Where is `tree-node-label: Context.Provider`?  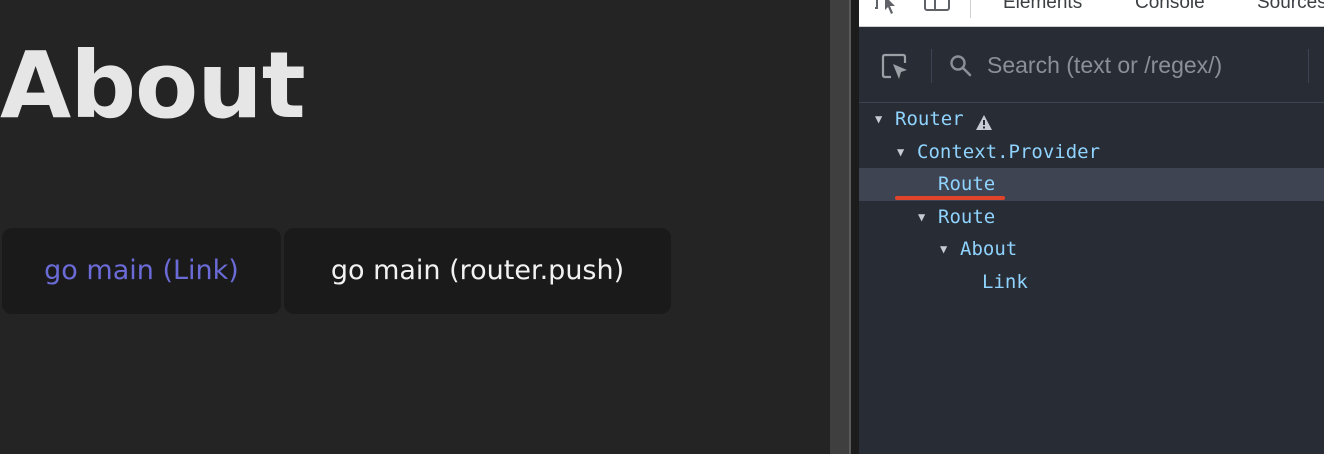
tree-node-label: Context.Provider is located at coordinates (1009, 151).